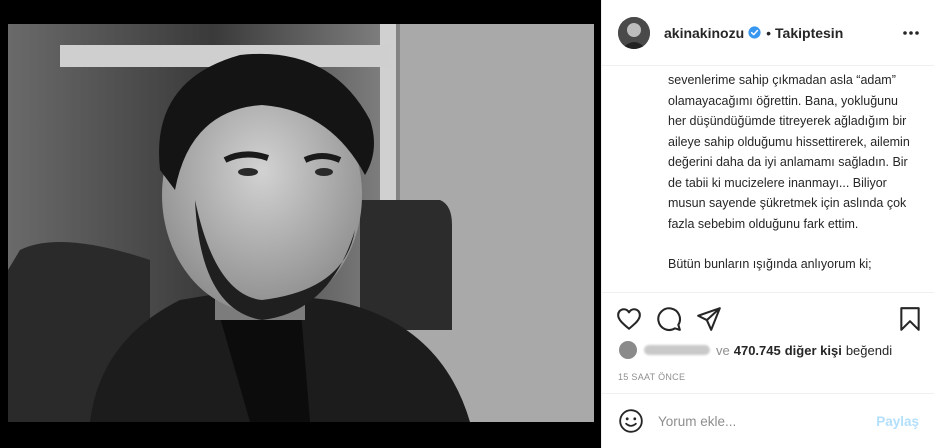  I want to click on verified-badge-icon, so click(754, 32).